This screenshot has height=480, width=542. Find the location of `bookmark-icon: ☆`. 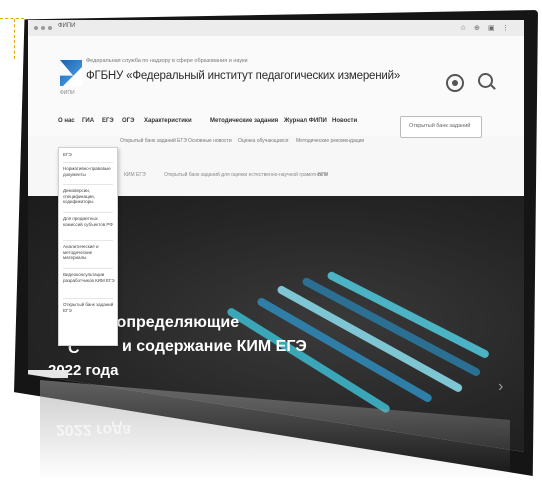

bookmark-icon: ☆ is located at coordinates (463, 28).